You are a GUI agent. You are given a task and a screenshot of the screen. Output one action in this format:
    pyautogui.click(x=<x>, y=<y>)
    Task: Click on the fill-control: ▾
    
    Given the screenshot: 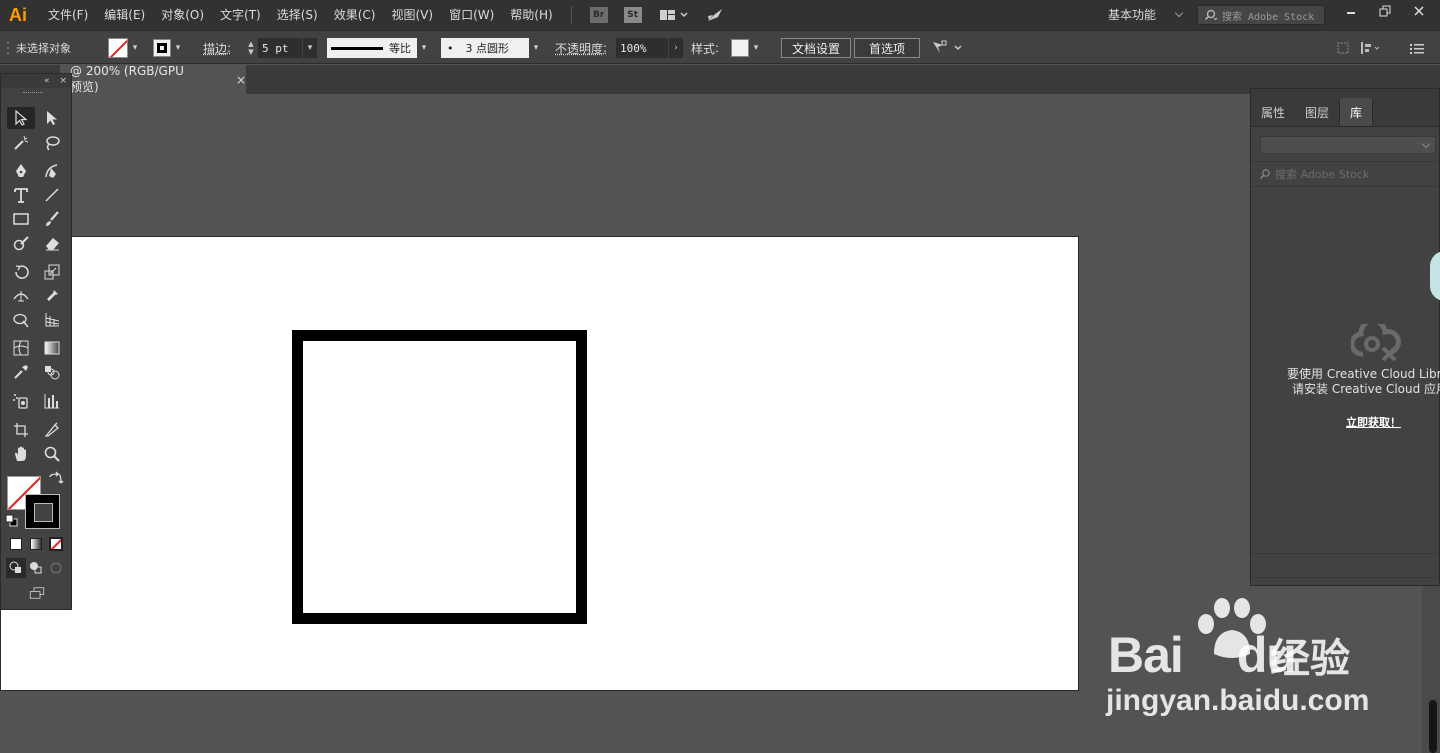 What is the action you would take?
    pyautogui.click(x=125, y=48)
    